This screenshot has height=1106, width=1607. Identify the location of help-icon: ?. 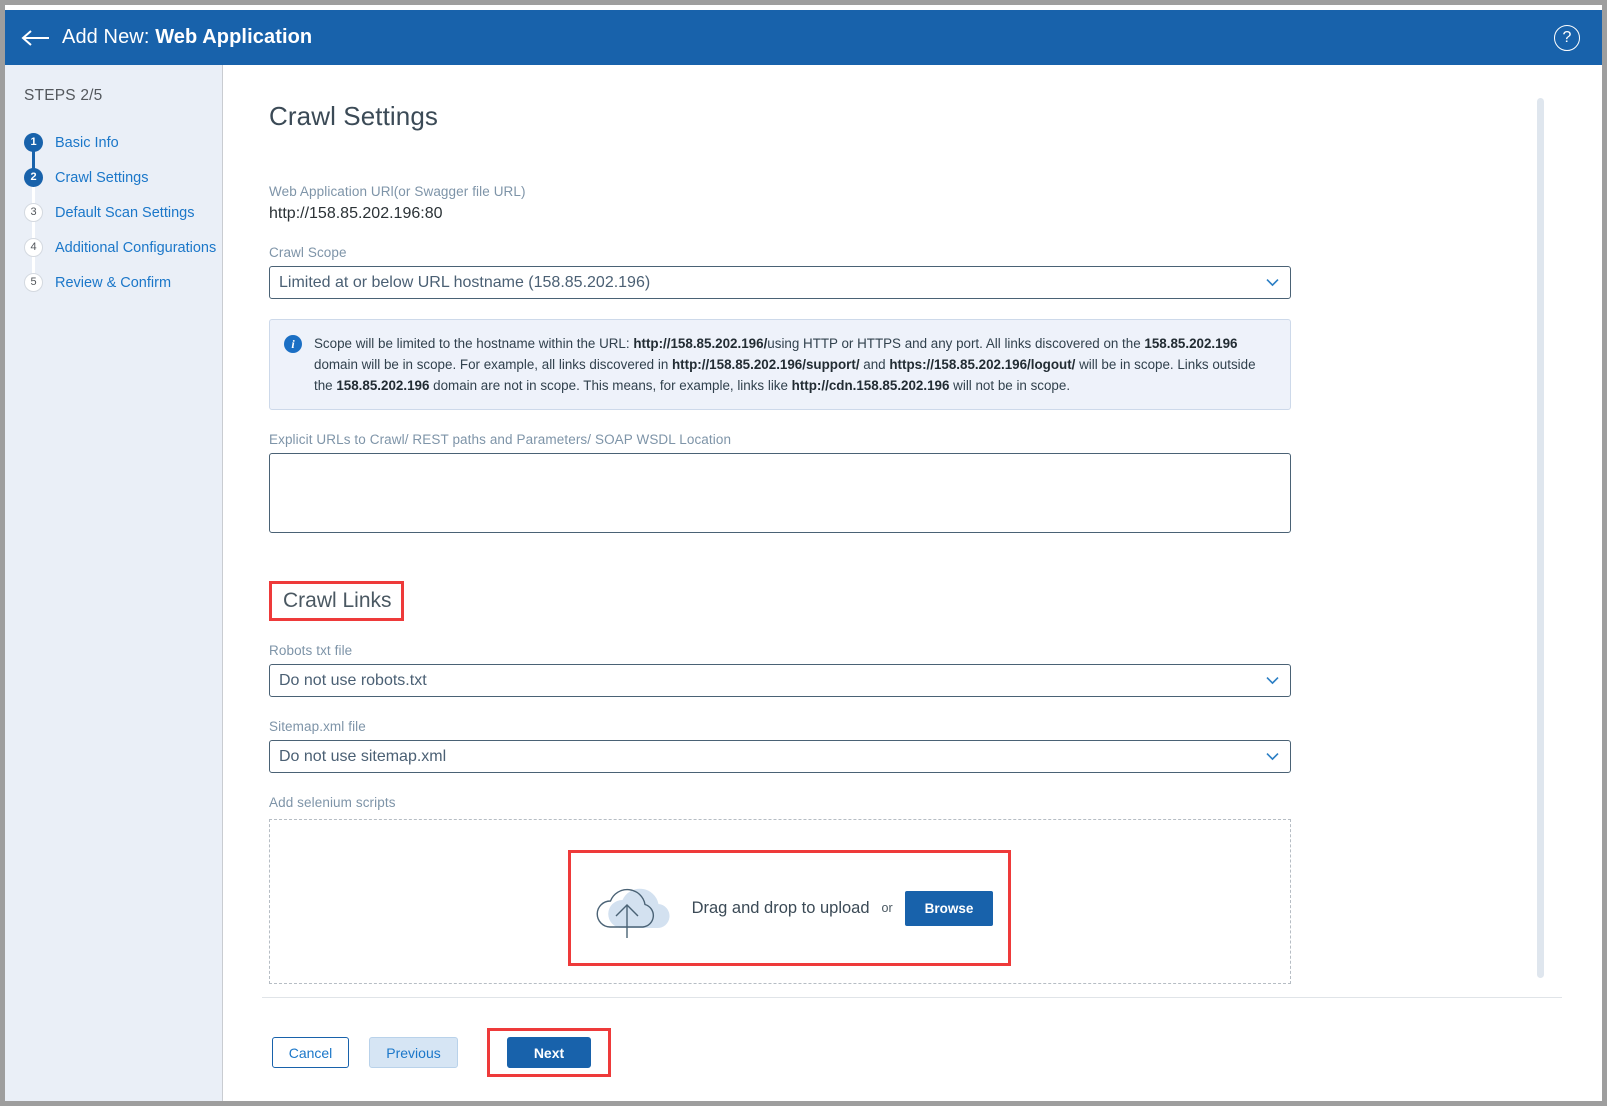
(1567, 37).